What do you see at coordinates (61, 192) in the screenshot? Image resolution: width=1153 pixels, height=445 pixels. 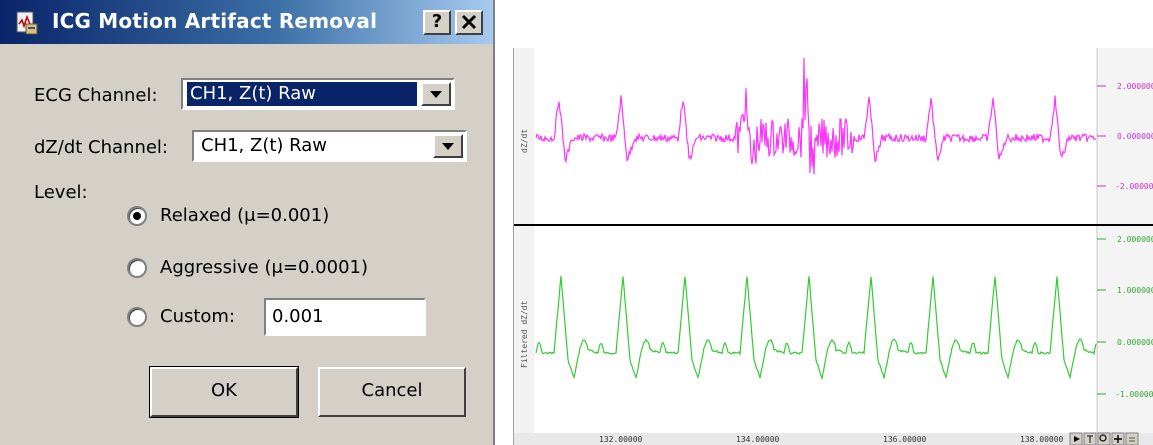 I see `level-label: Level:` at bounding box center [61, 192].